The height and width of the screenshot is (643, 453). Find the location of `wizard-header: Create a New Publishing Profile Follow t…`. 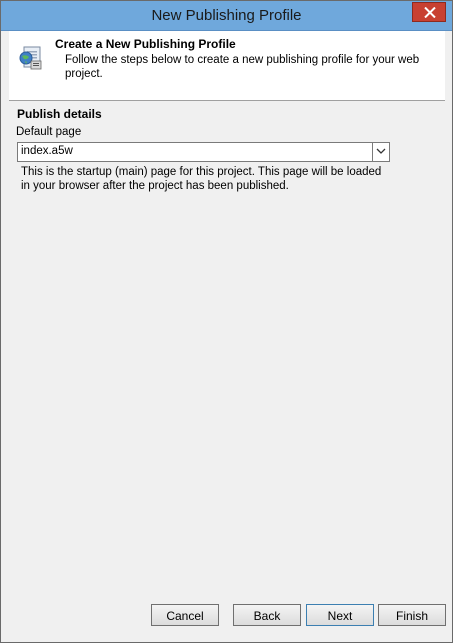

wizard-header: Create a New Publishing Profile Follow t… is located at coordinates (227, 66).